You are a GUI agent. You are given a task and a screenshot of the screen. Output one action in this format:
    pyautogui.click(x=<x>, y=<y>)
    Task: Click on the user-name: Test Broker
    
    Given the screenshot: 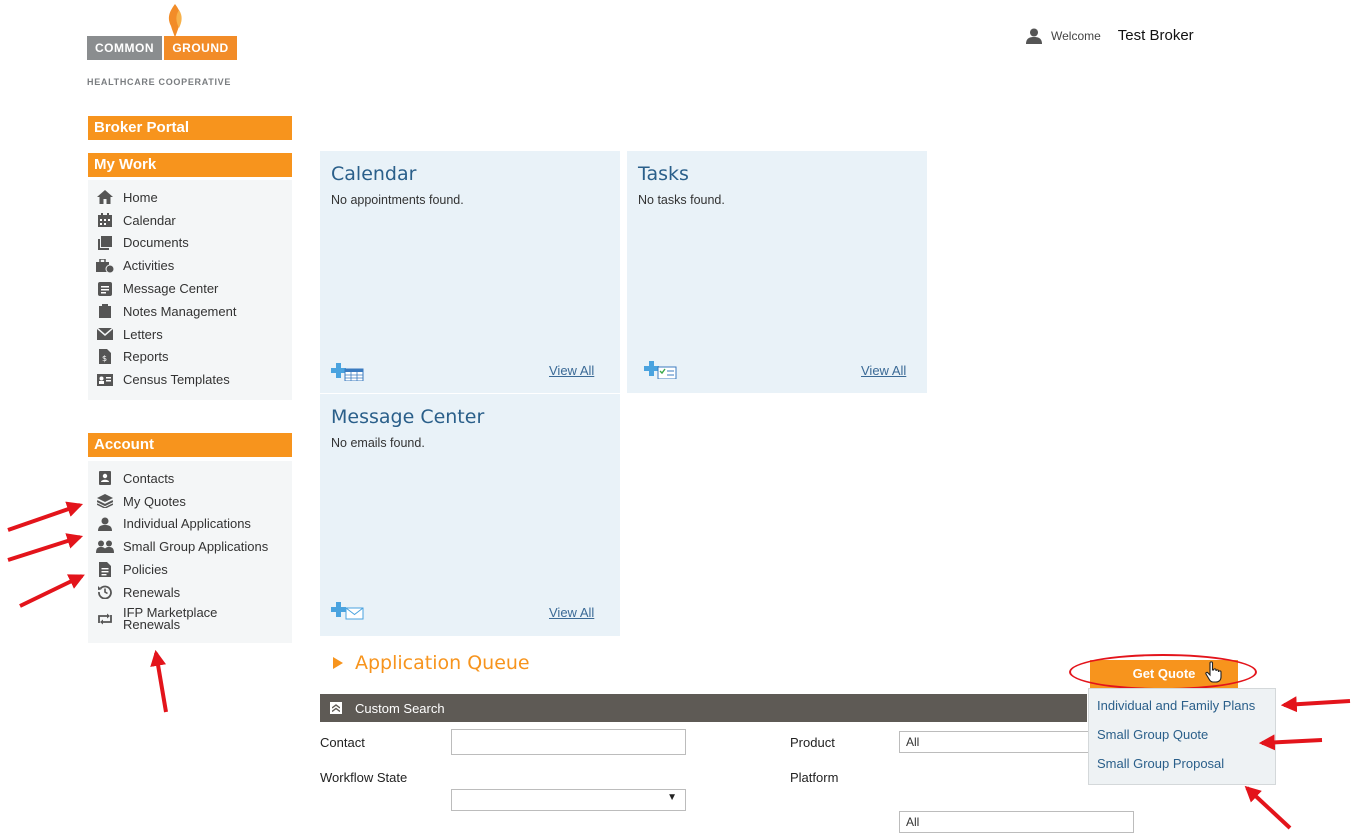 What is the action you would take?
    pyautogui.click(x=1156, y=35)
    